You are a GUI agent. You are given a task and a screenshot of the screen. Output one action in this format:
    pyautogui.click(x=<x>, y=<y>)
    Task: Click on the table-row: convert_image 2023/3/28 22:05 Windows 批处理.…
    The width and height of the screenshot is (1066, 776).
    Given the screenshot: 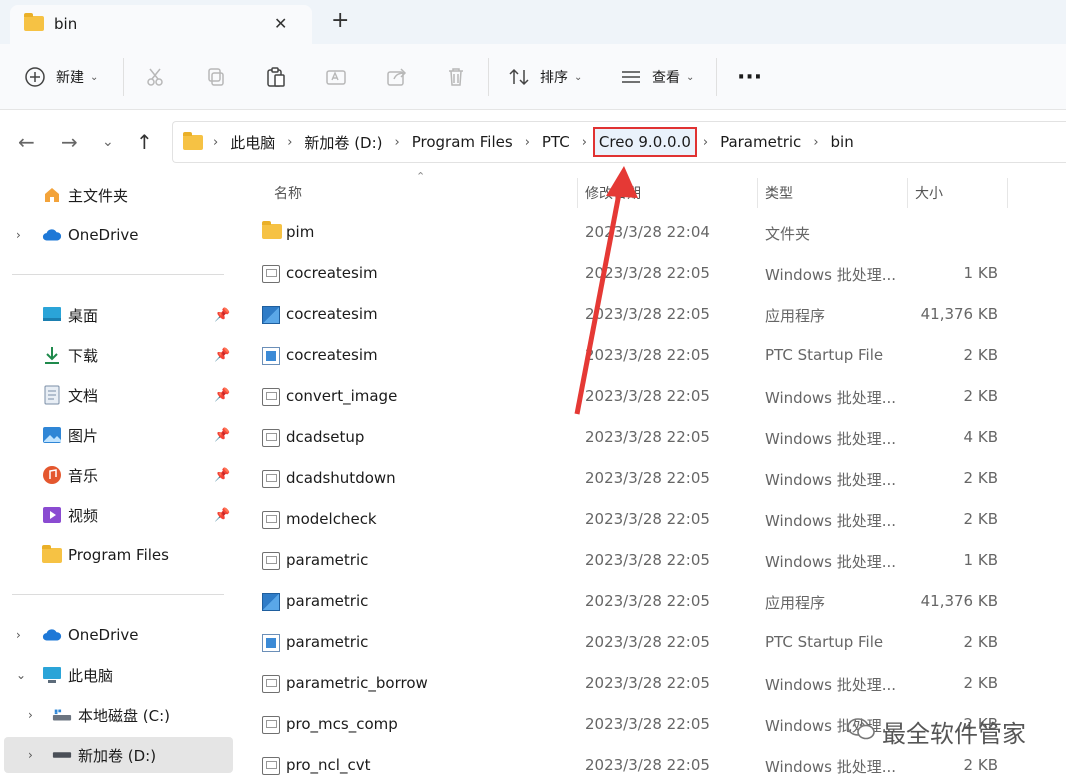 What is the action you would take?
    pyautogui.click(x=652, y=397)
    